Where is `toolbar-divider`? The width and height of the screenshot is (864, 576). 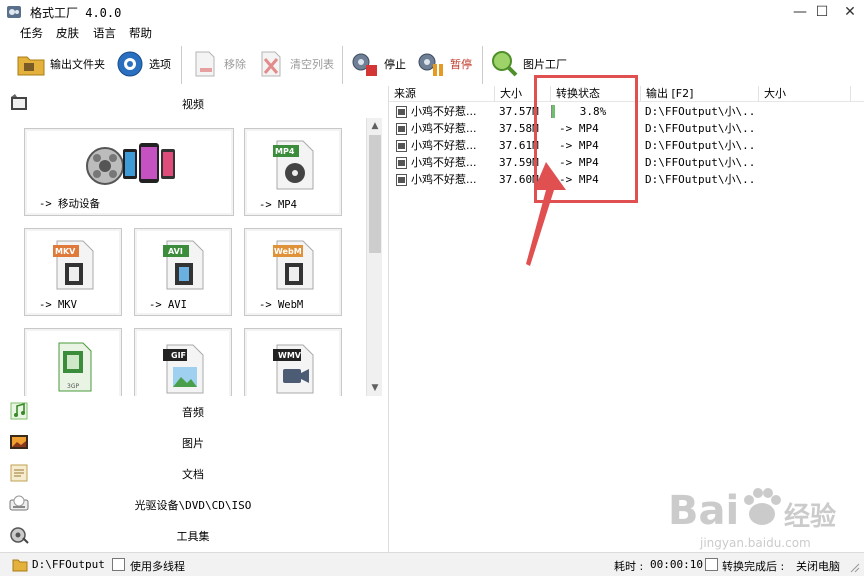
toolbar-divider is located at coordinates (482, 65).